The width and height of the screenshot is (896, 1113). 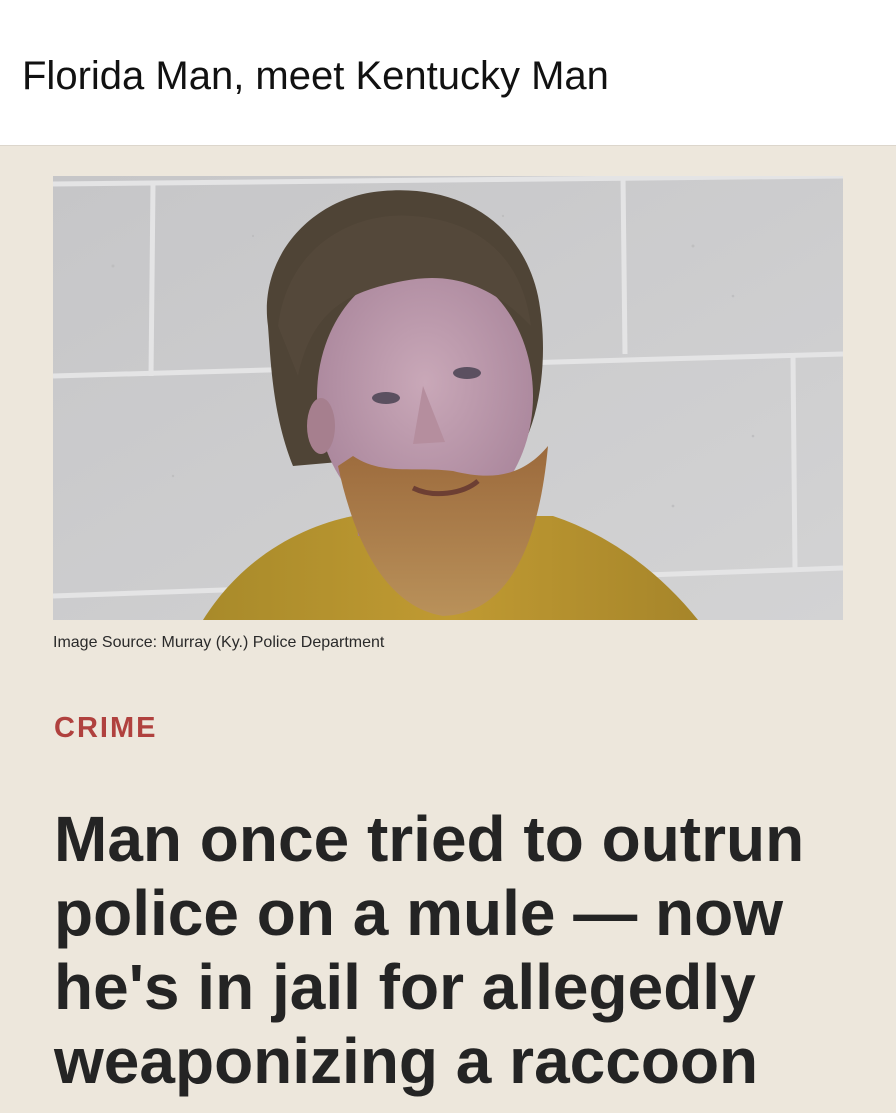 What do you see at coordinates (105, 728) in the screenshot?
I see `category-label: CRIME` at bounding box center [105, 728].